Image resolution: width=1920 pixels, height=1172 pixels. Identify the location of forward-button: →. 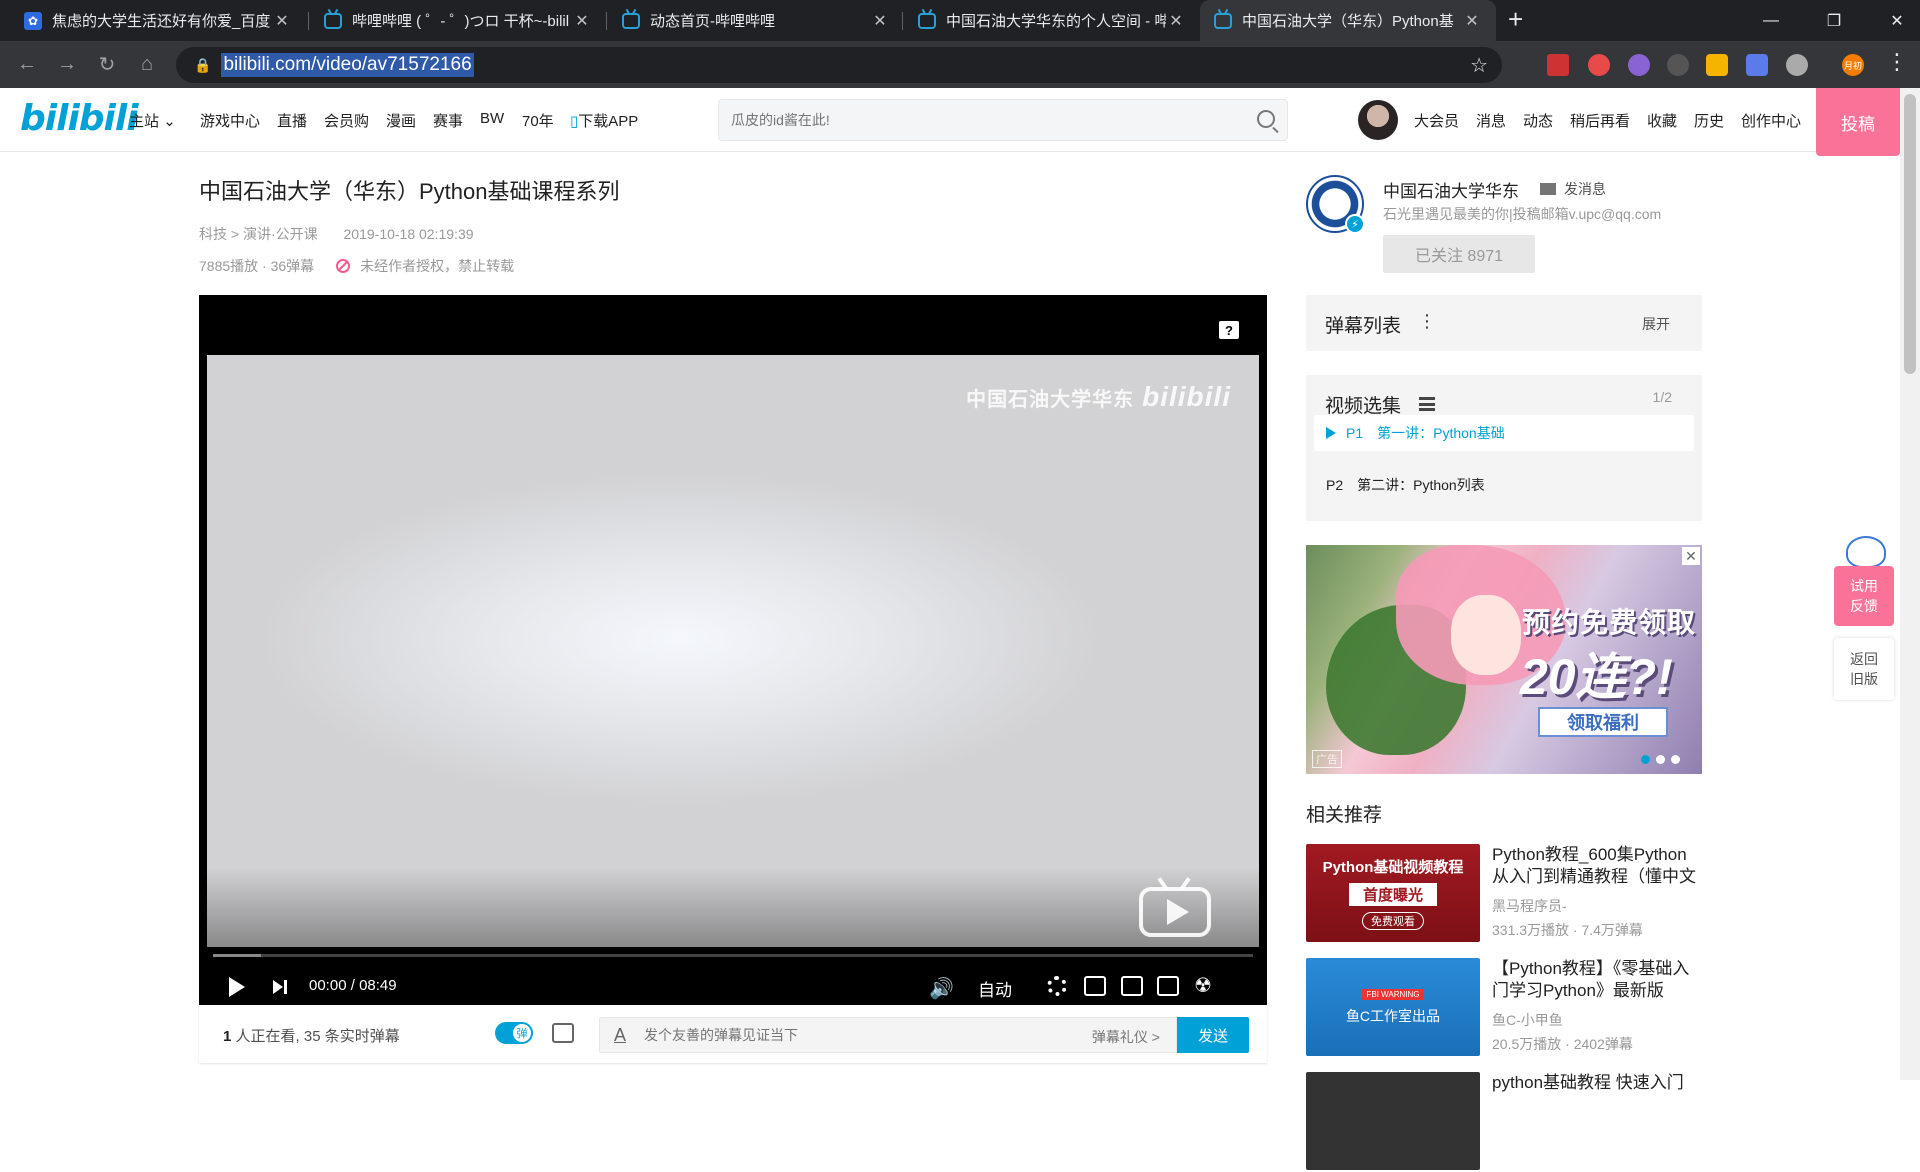
(67, 64).